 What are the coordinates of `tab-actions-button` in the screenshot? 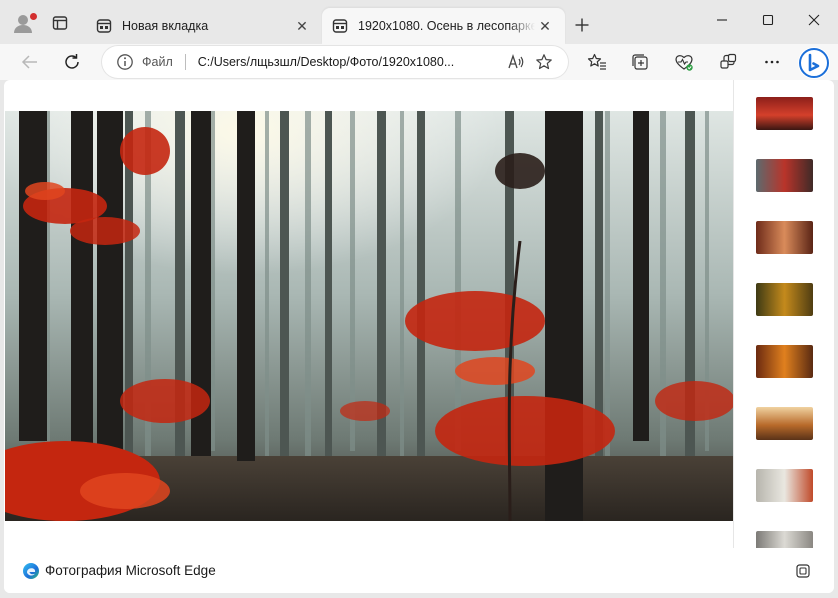 It's located at (60, 23).